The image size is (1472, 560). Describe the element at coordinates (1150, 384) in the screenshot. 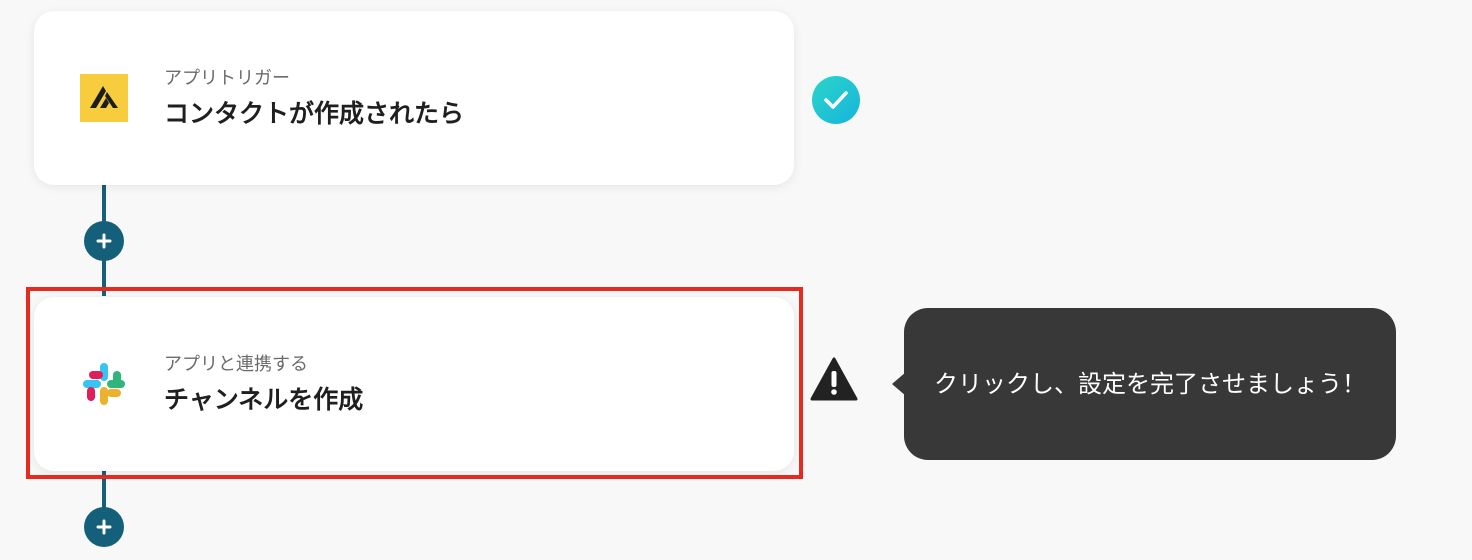

I see `tooltip-text: クリックし、設定を完了させましょう！` at that location.